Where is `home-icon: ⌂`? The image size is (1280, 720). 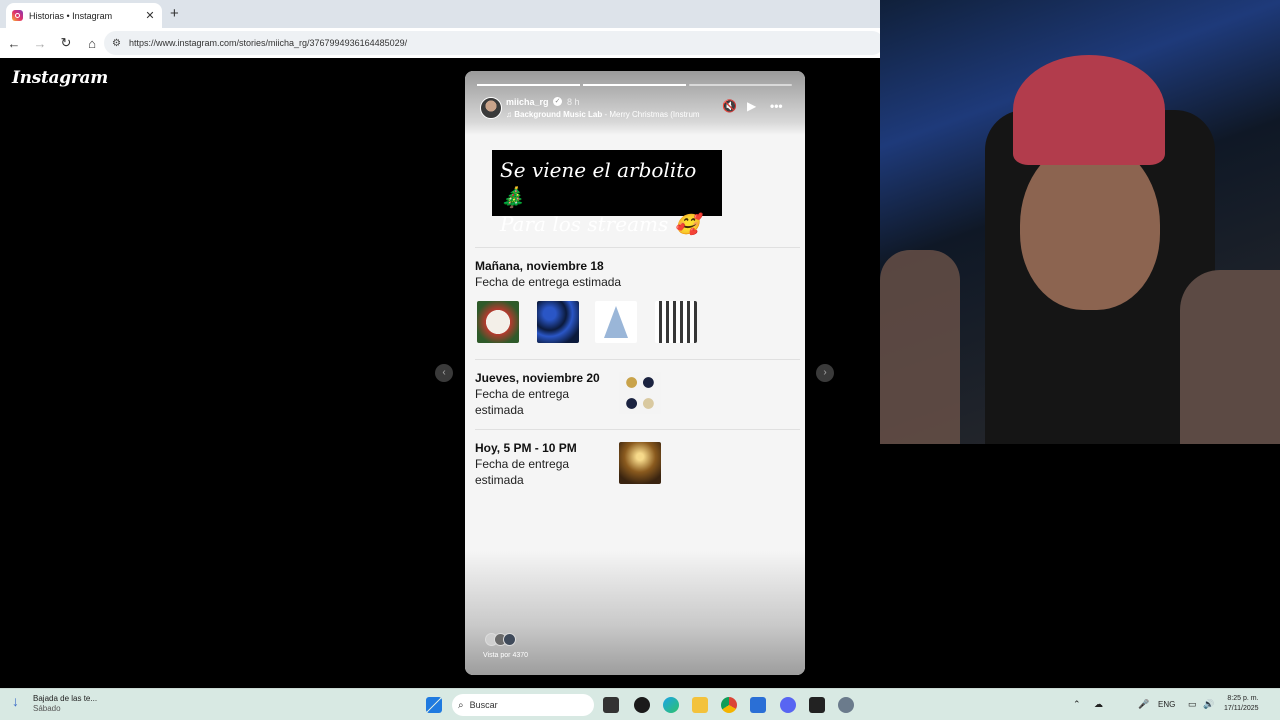 home-icon: ⌂ is located at coordinates (92, 43).